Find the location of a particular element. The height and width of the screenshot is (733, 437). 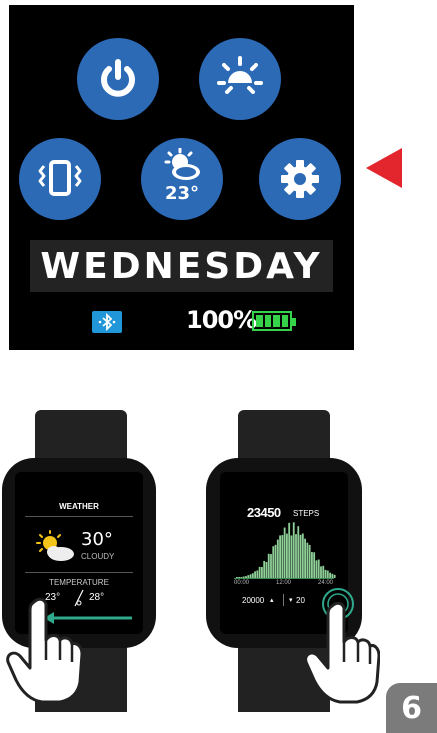

weekday-banner: WEDNESDAY is located at coordinates (181, 266).